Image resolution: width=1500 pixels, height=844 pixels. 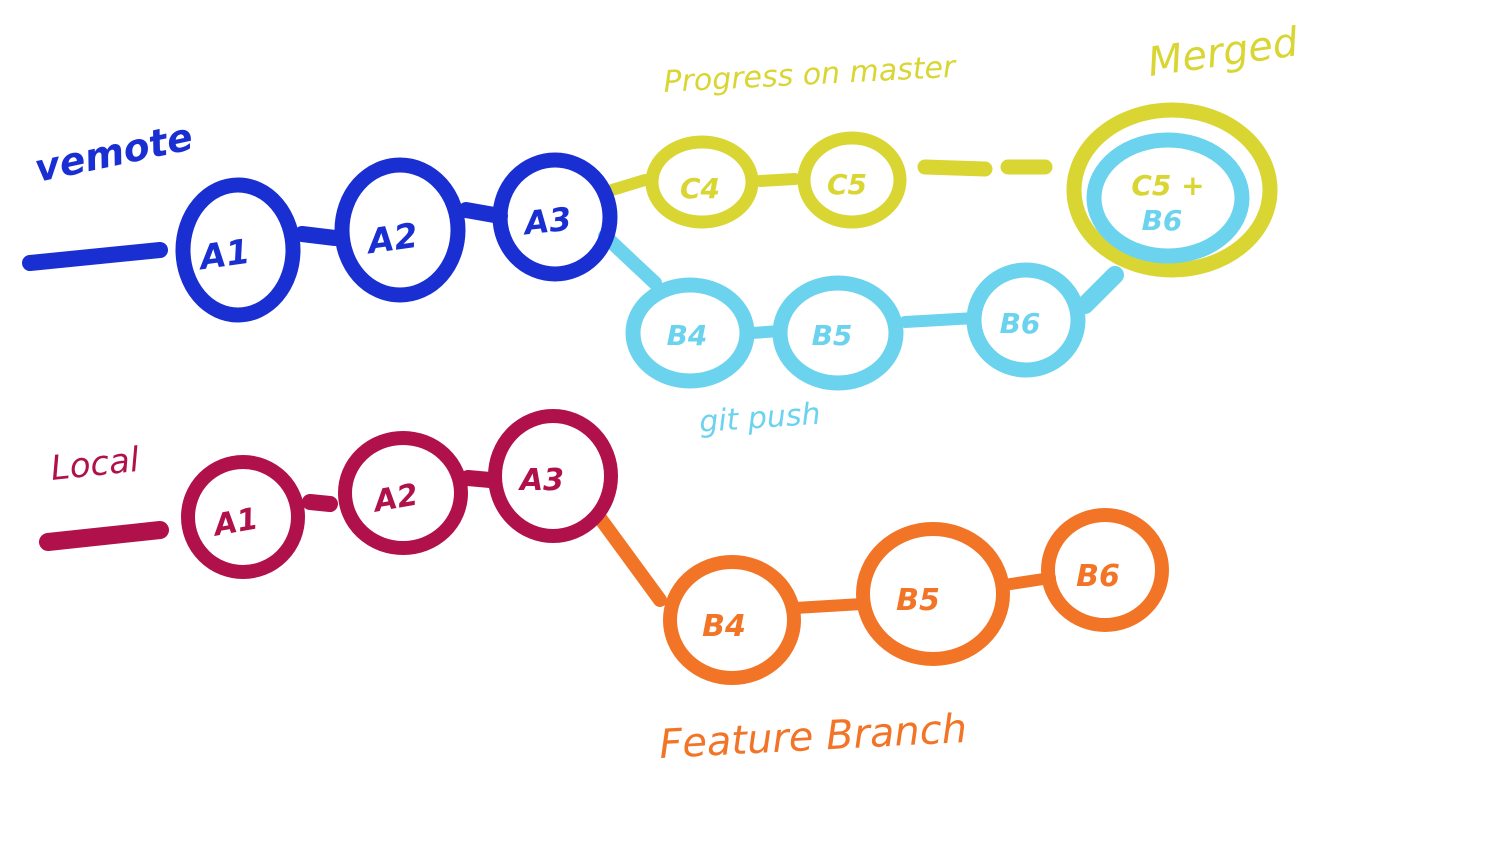 I want to click on local-node-a2: A2, so click(x=403, y=493).